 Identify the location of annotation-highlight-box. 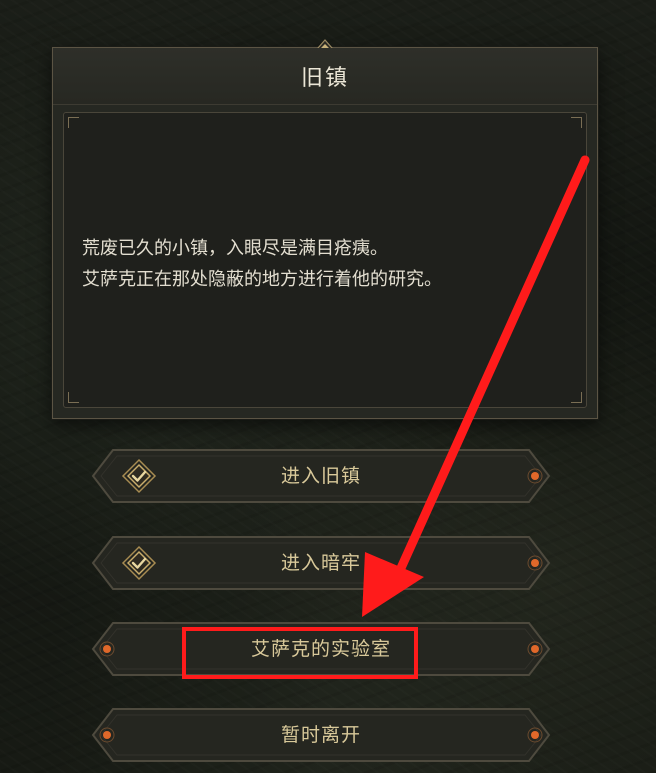
(300, 653).